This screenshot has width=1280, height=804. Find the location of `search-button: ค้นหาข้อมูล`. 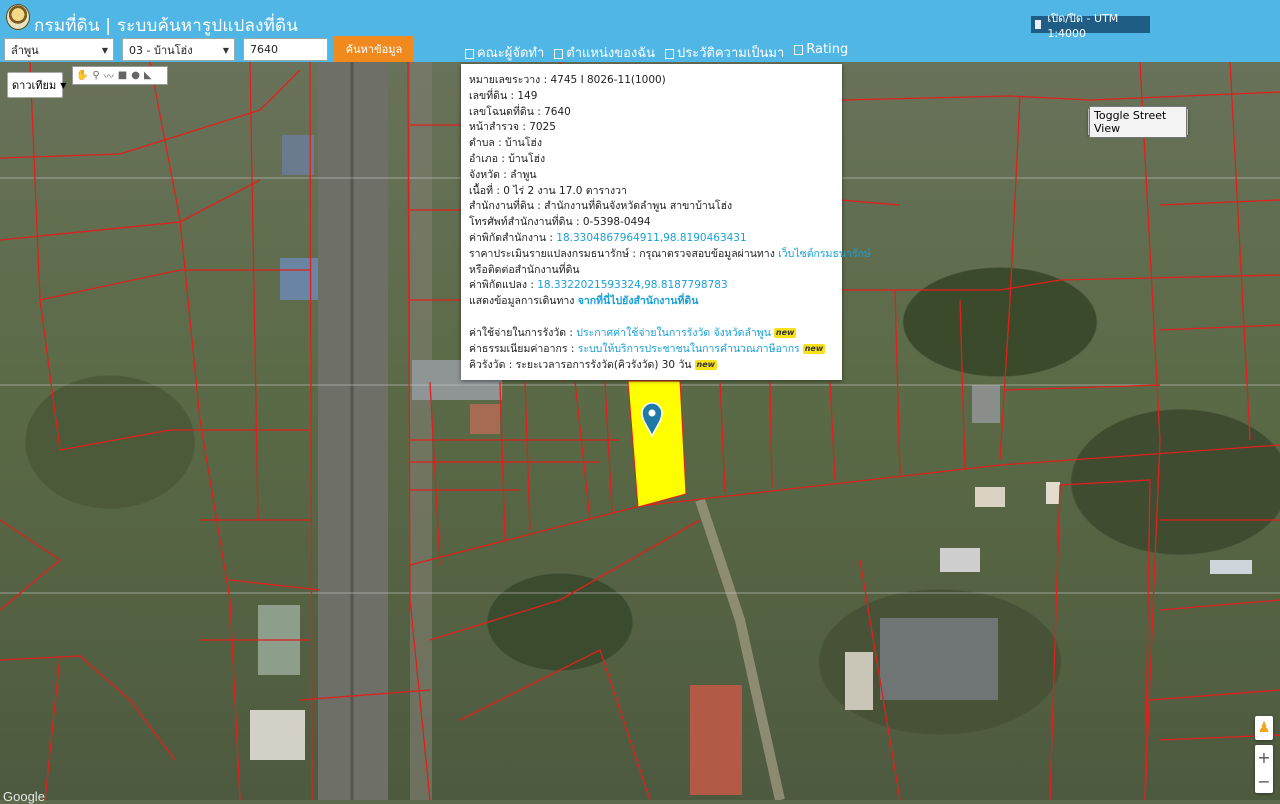

search-button: ค้นหาข้อมูล is located at coordinates (374, 49).